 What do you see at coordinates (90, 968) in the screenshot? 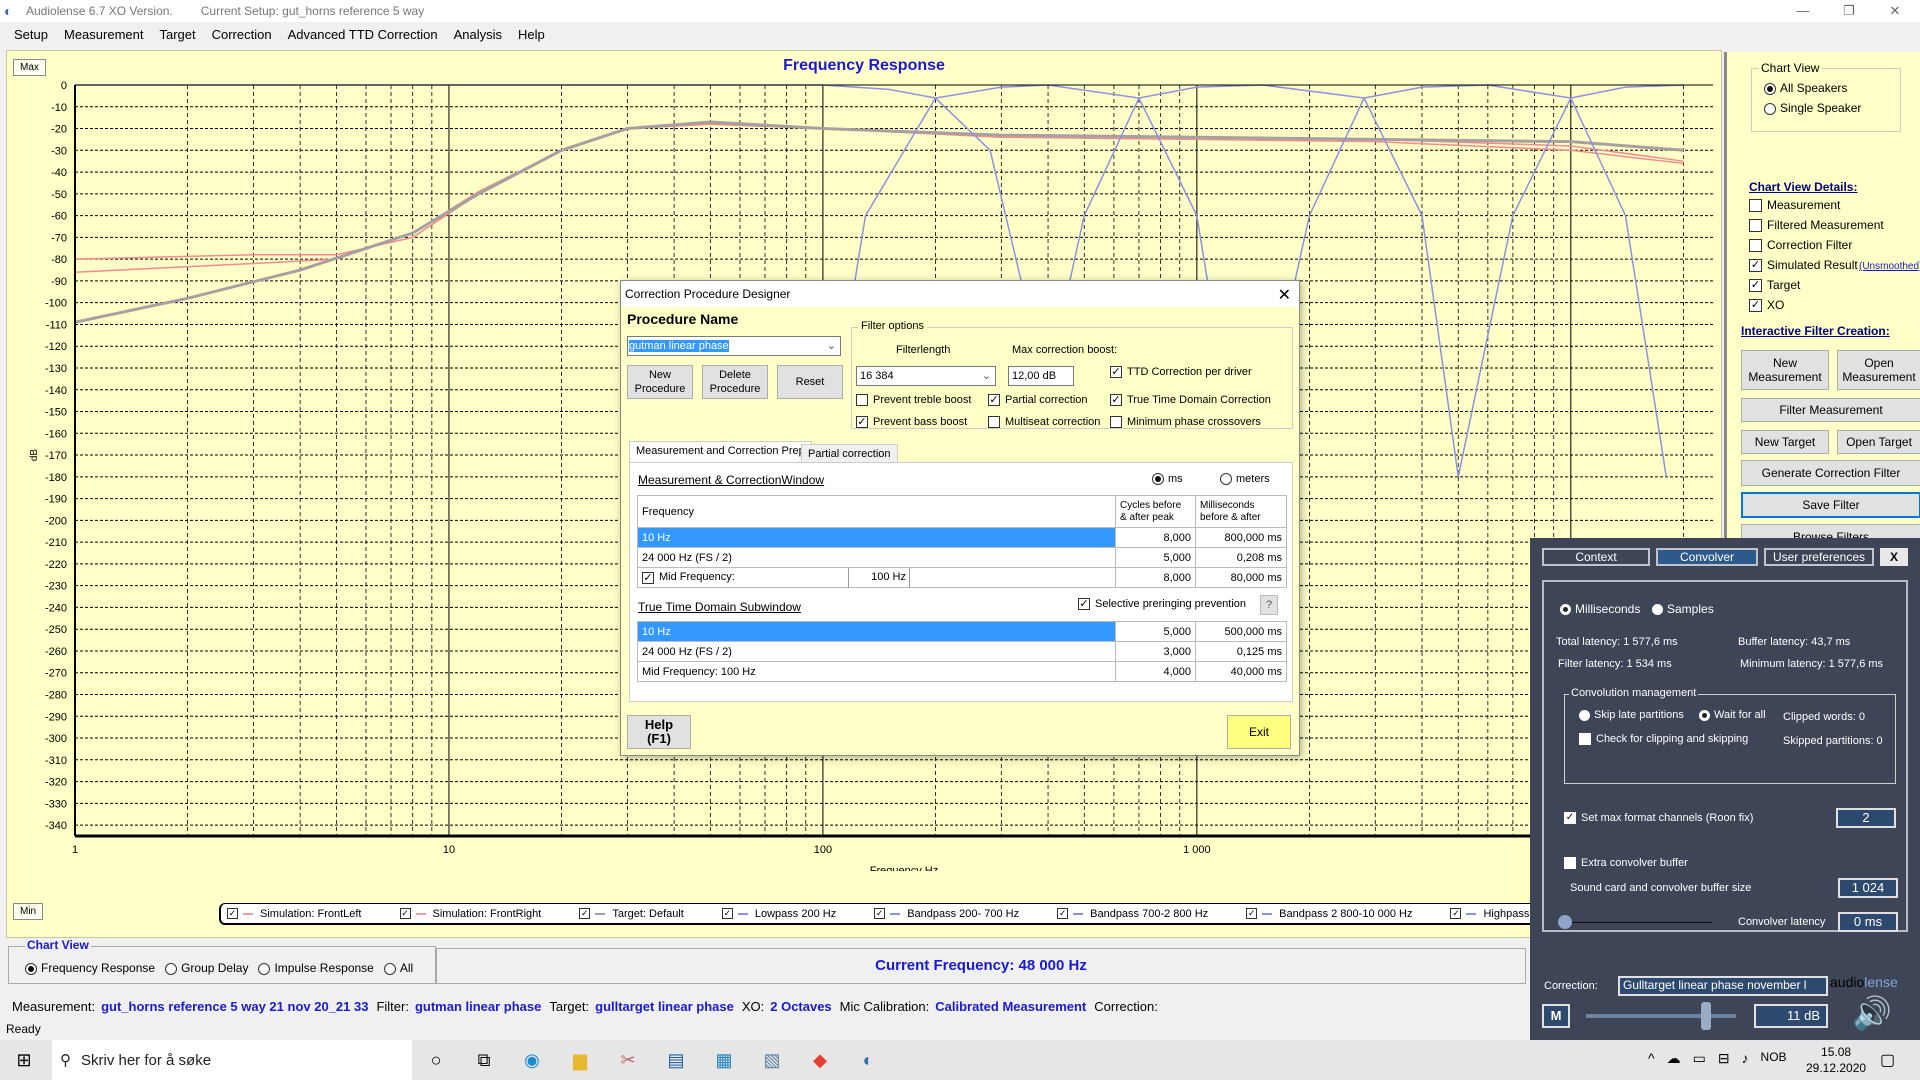
I see `radio-frequency-response: Frequency Response` at bounding box center [90, 968].